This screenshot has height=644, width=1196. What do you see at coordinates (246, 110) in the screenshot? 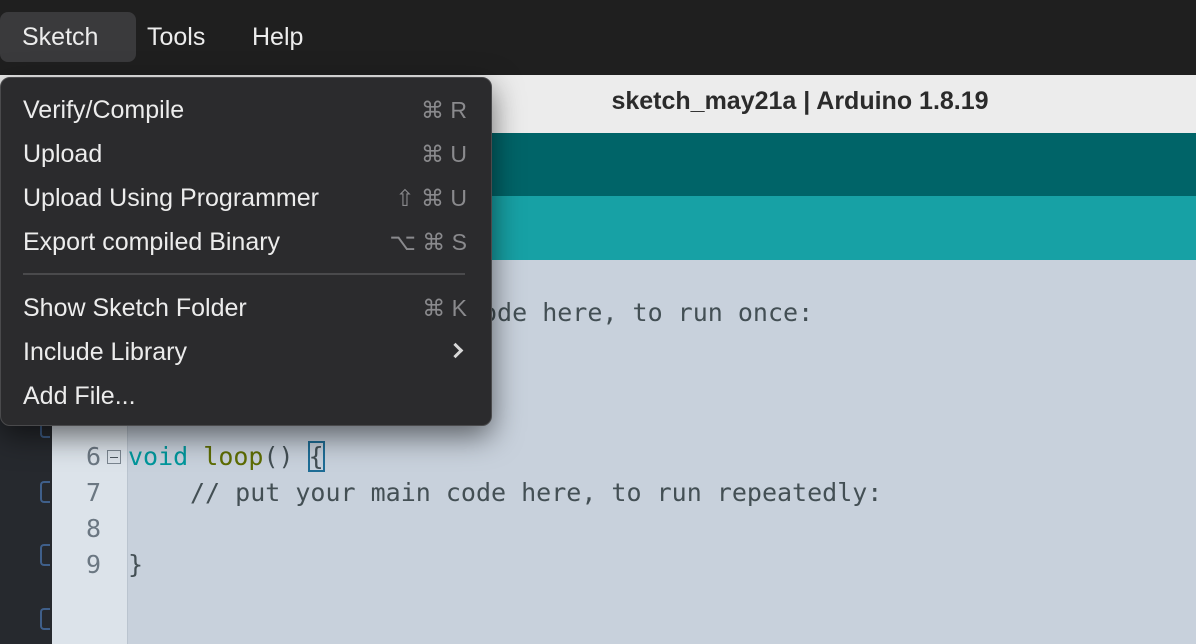
I see `menu-item-verify-compile: Verify/Compile ⌘ R` at bounding box center [246, 110].